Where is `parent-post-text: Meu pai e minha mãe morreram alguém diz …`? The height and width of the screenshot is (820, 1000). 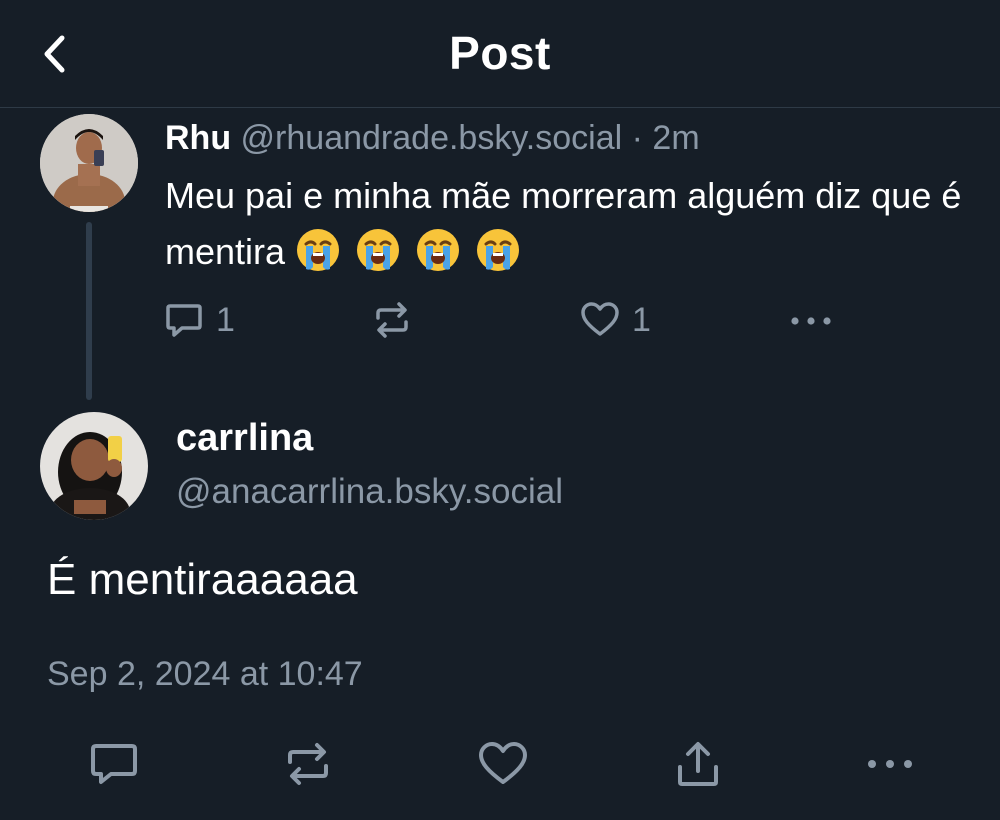 parent-post-text: Meu pai e minha mãe morreram alguém diz … is located at coordinates (563, 223).